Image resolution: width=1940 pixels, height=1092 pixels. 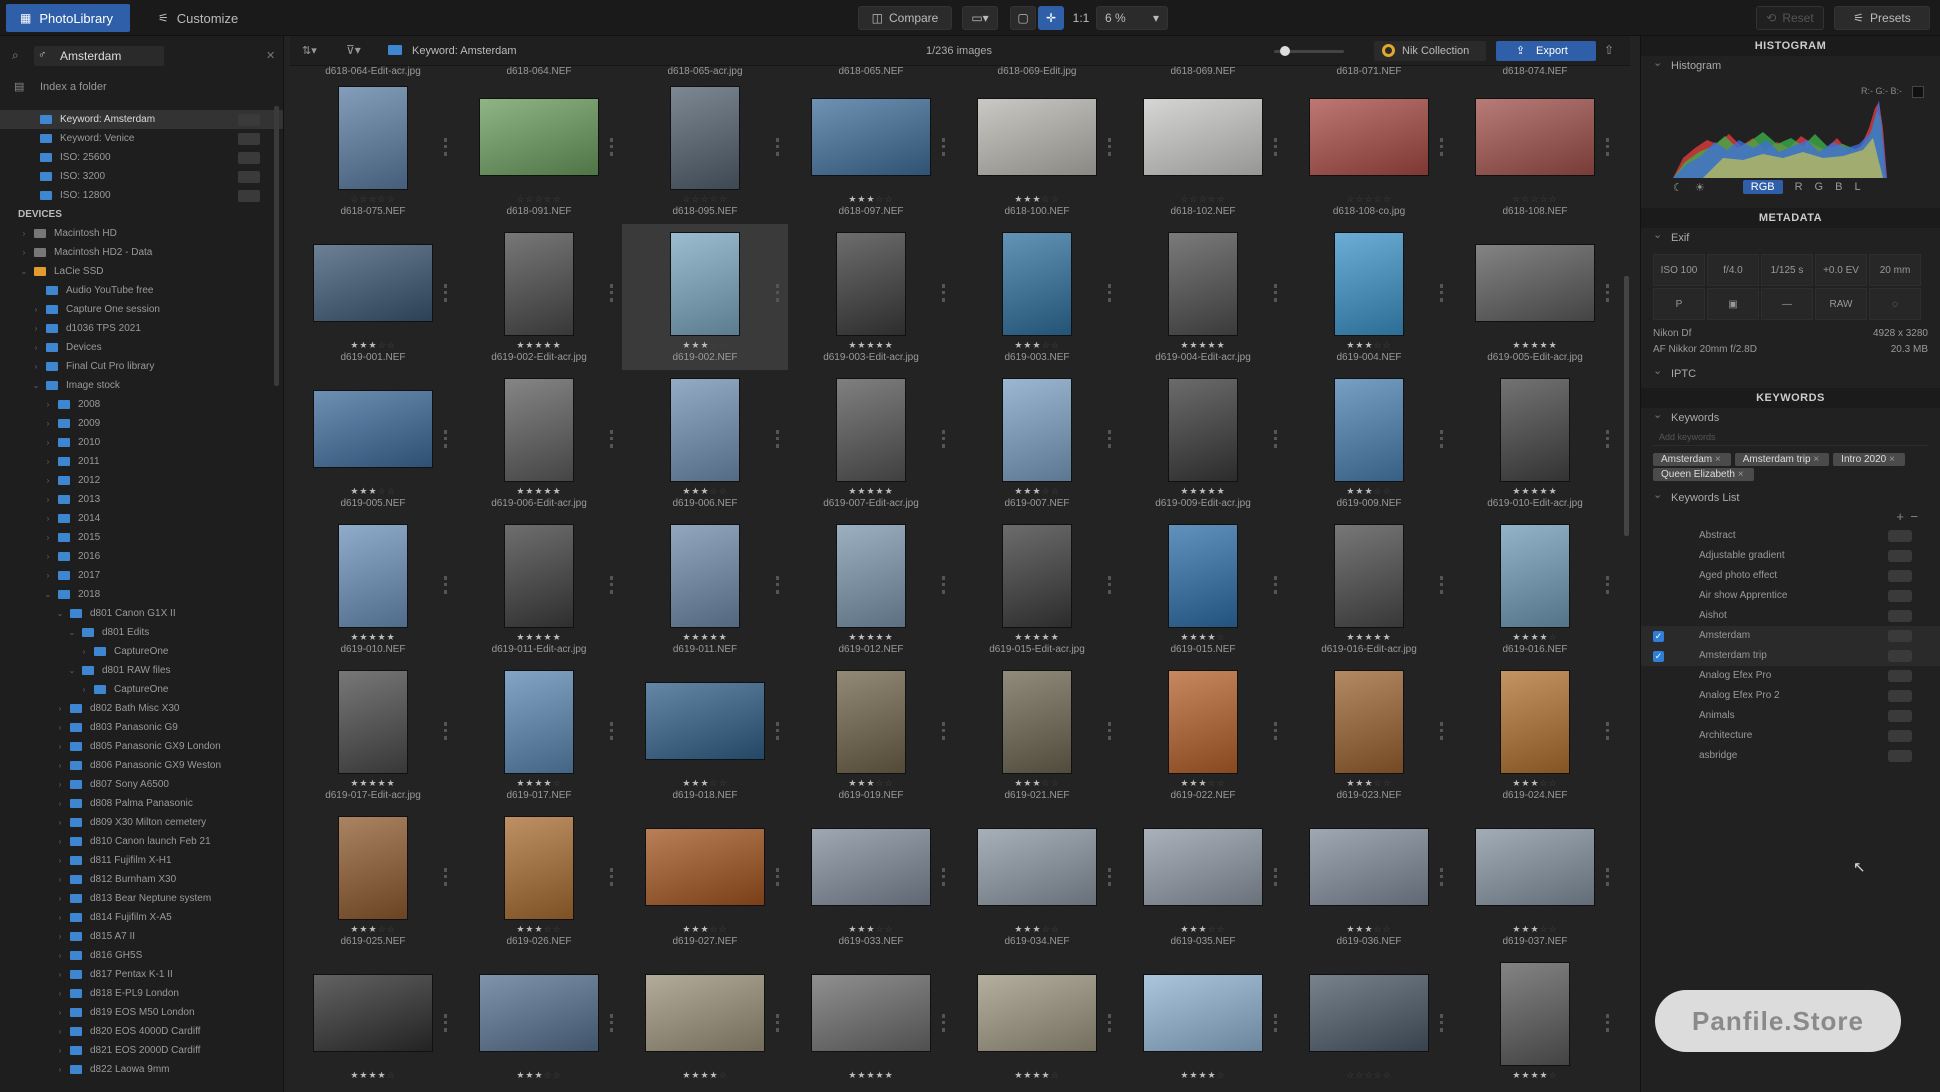 I want to click on folder-item: › 2012, so click(x=141, y=480).